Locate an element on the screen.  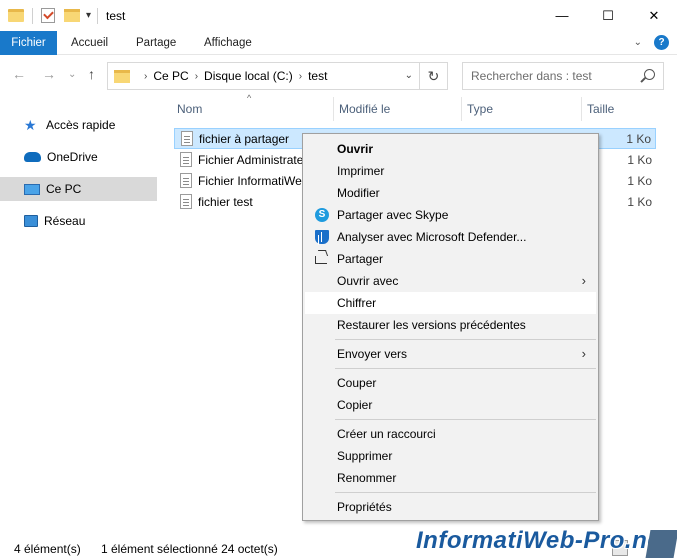
menu-item-properties: Propriétés is located at coordinates (450, 507).